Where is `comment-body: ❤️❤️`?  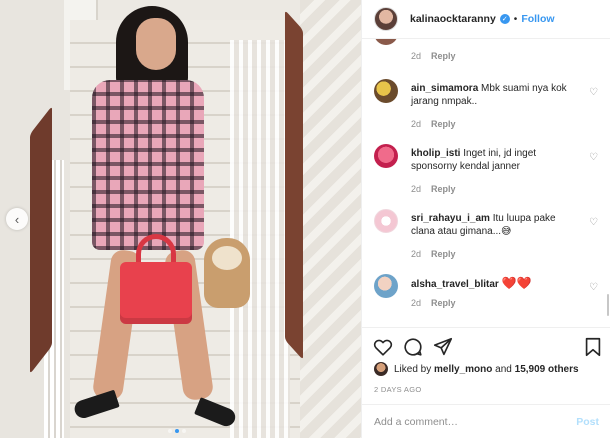 comment-body: ❤️❤️ is located at coordinates (516, 283).